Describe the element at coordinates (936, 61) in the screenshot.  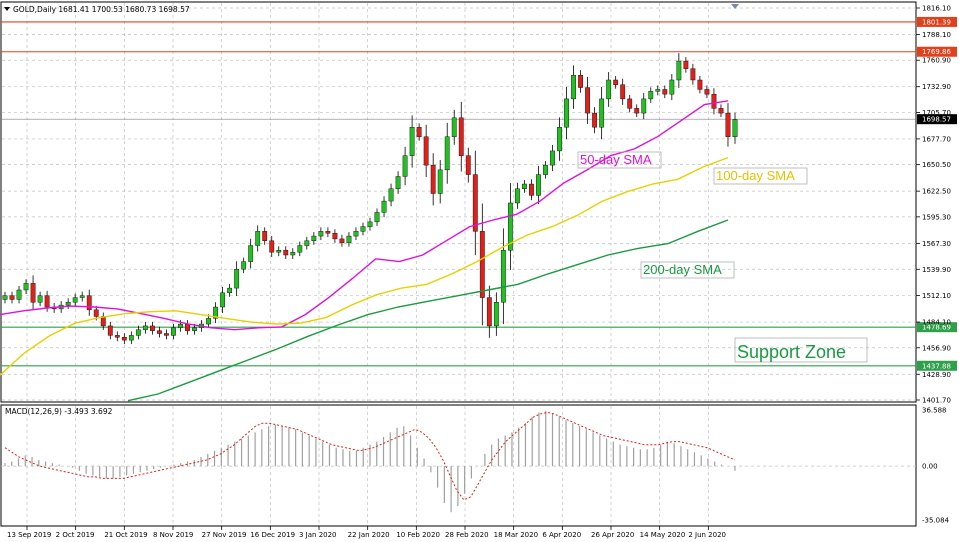
I see `price-axis-label: 1760.90` at that location.